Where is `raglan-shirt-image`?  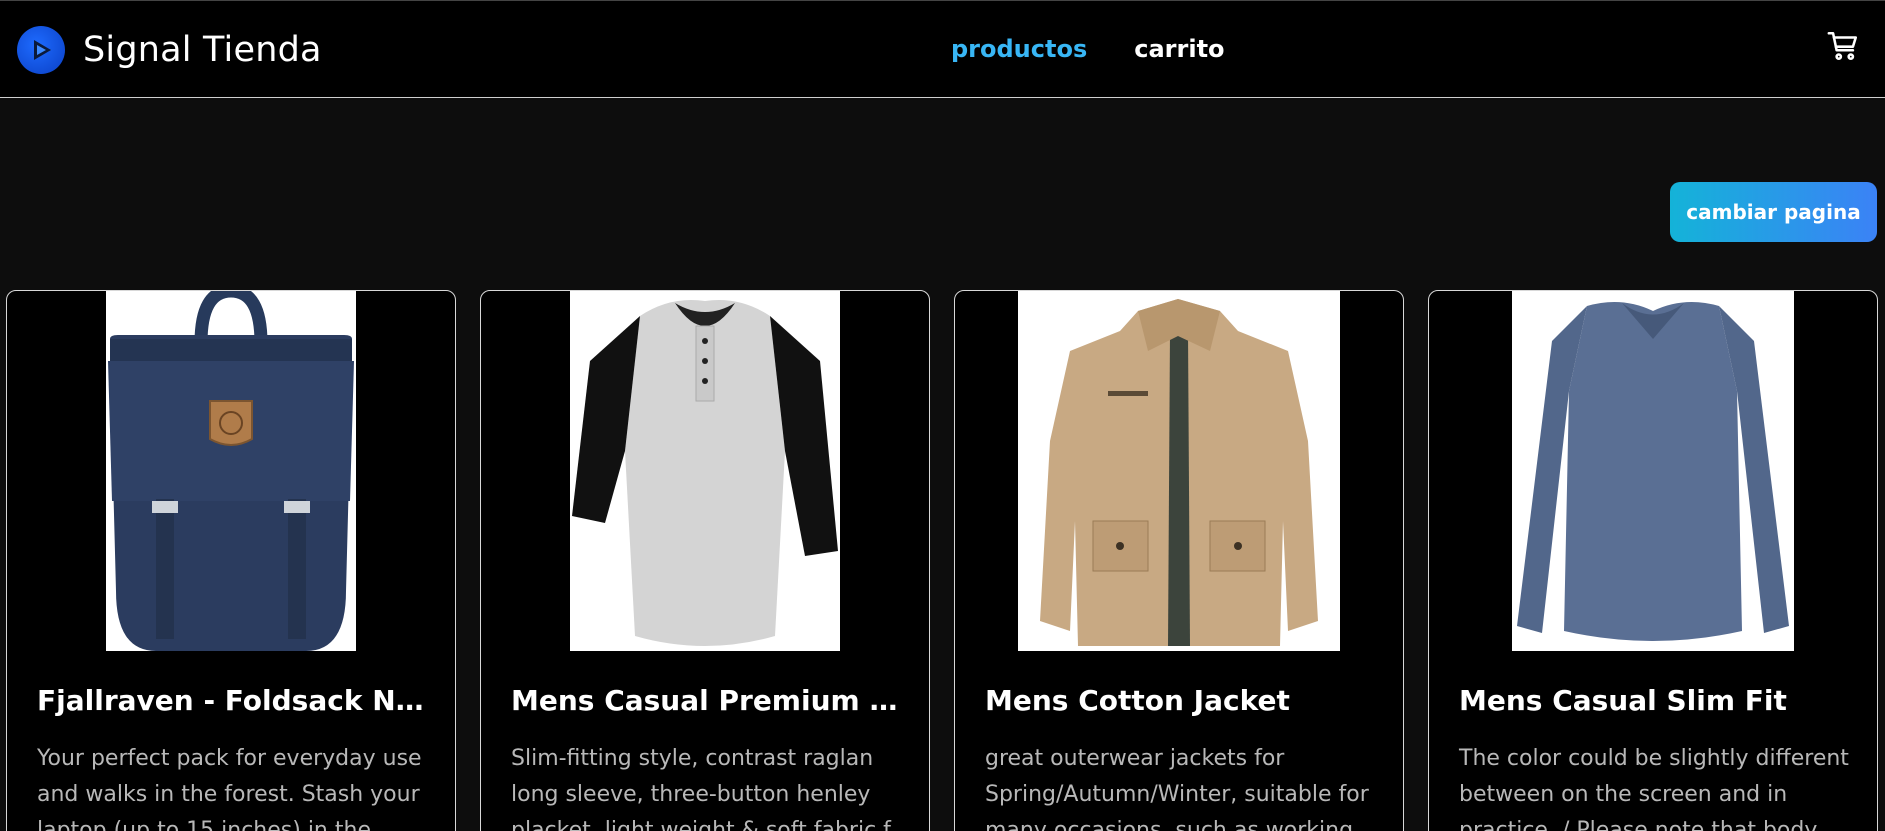
raglan-shirt-image is located at coordinates (705, 471).